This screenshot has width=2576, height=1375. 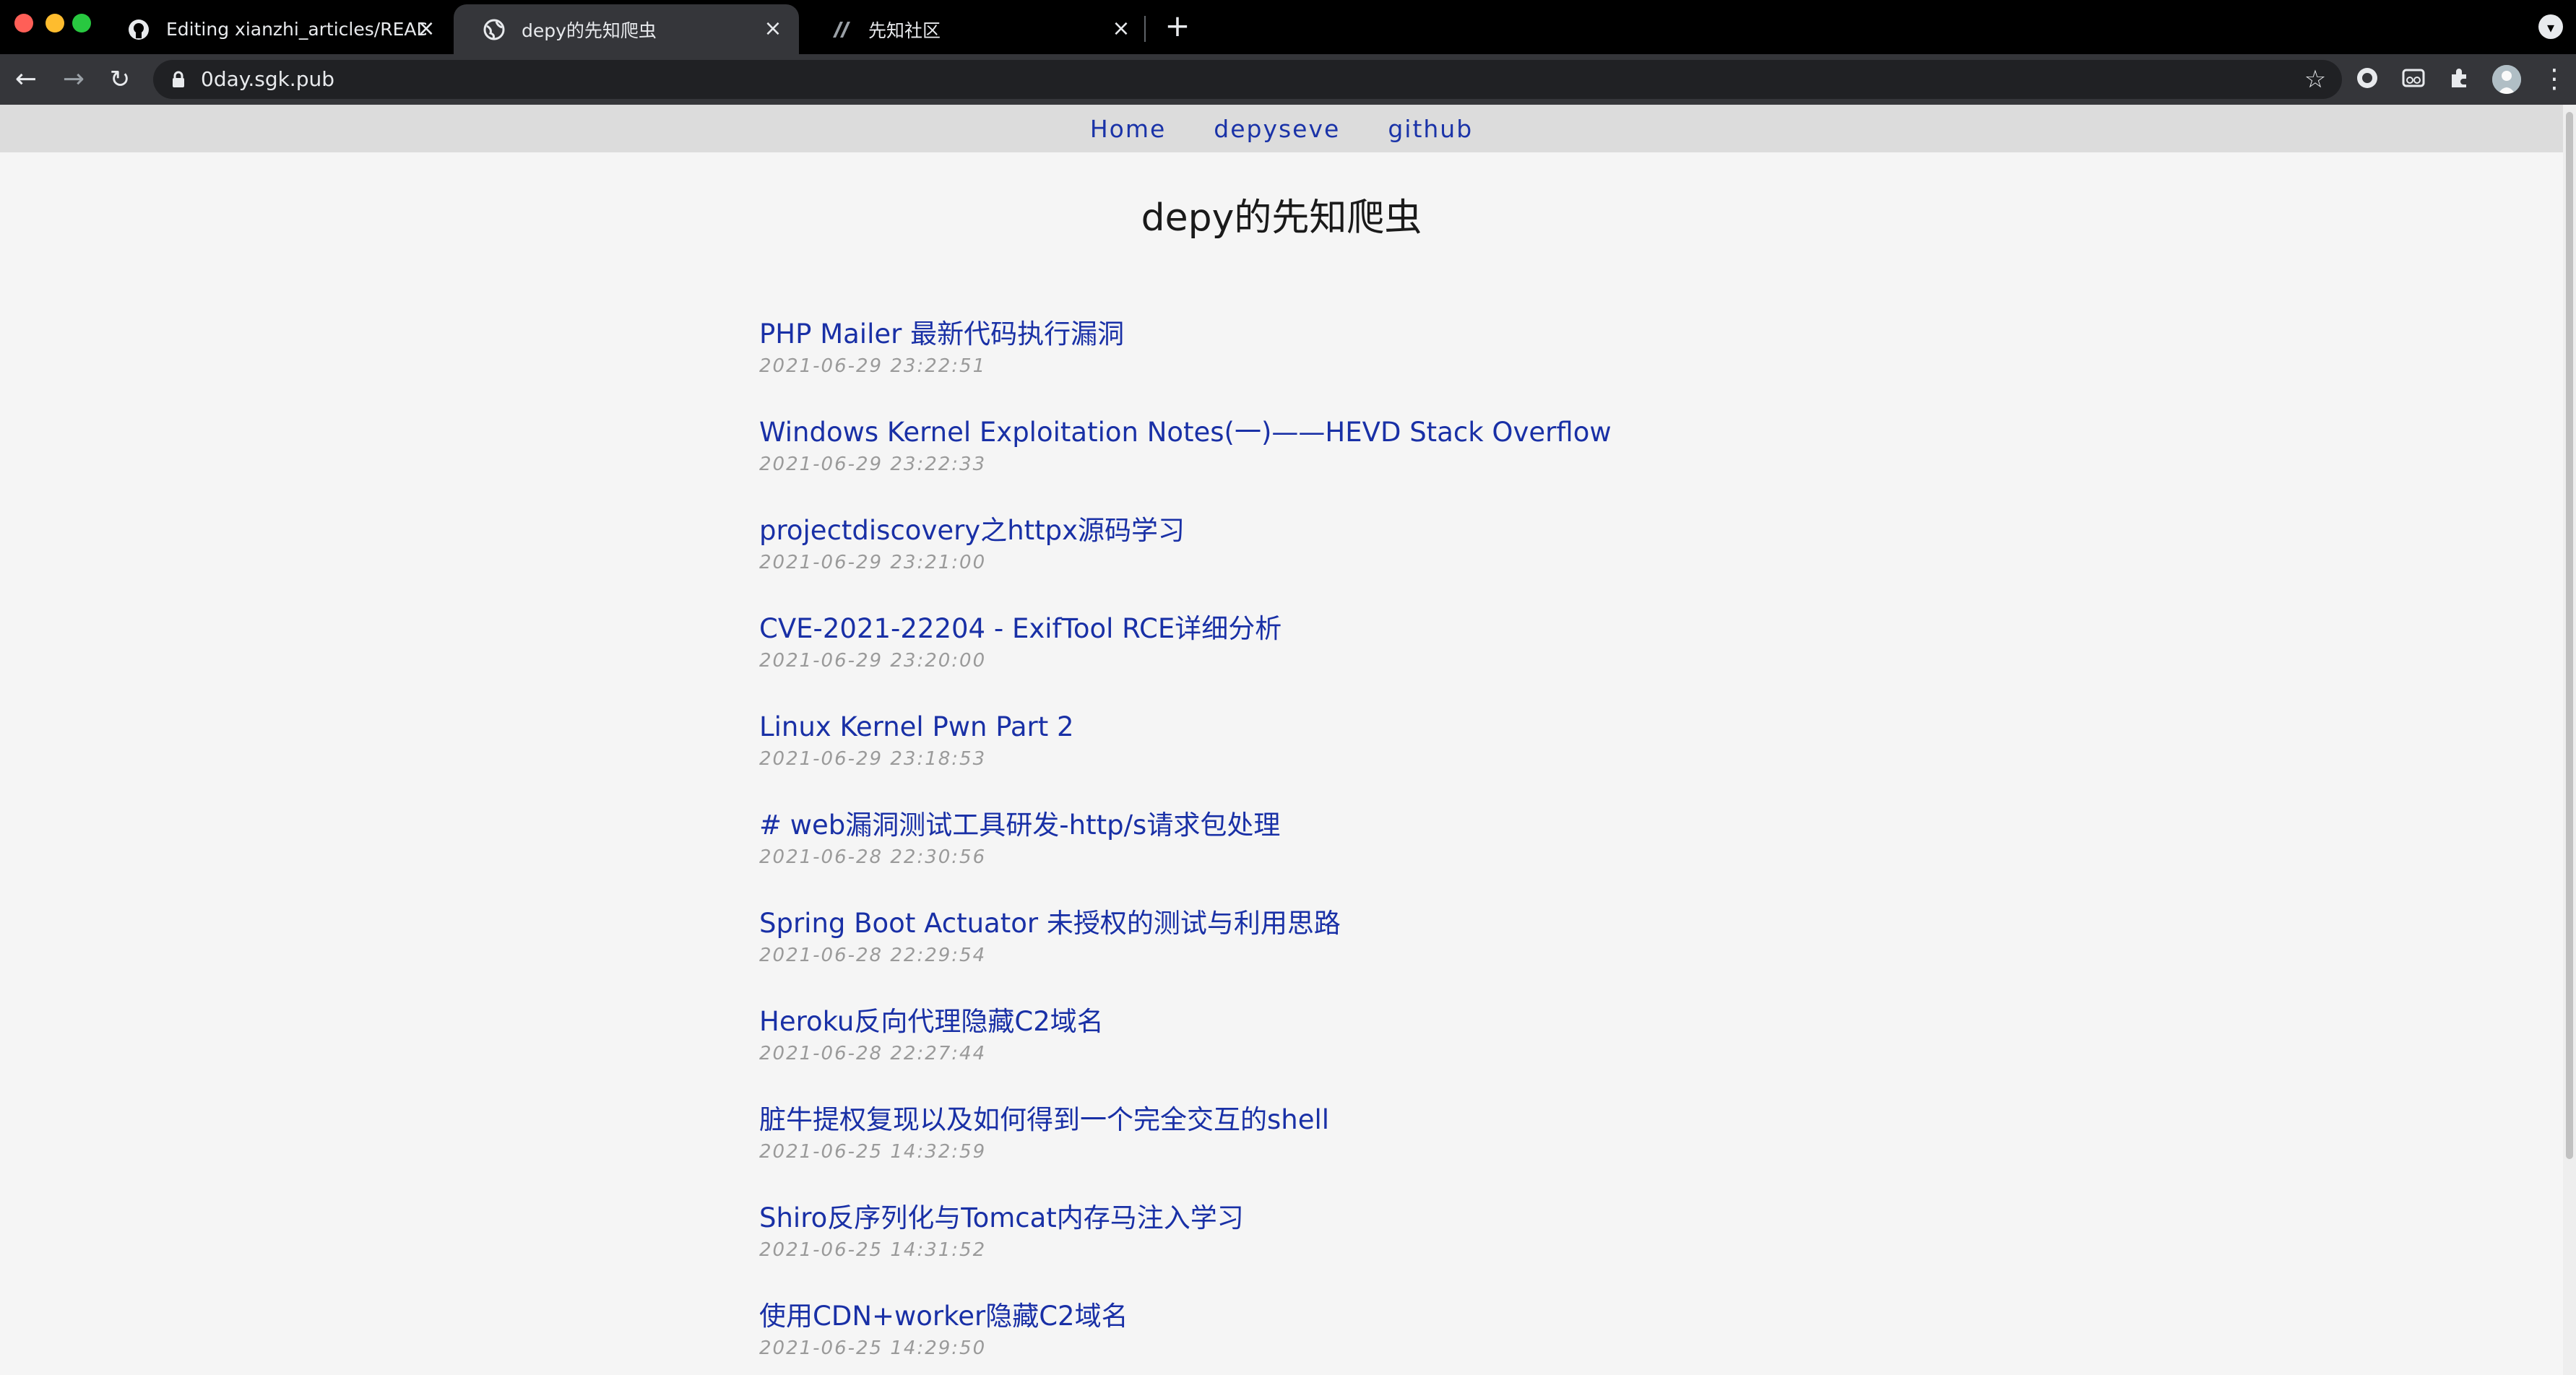 I want to click on post-date: 2021-06-25 14:32:59, so click(x=873, y=1152).